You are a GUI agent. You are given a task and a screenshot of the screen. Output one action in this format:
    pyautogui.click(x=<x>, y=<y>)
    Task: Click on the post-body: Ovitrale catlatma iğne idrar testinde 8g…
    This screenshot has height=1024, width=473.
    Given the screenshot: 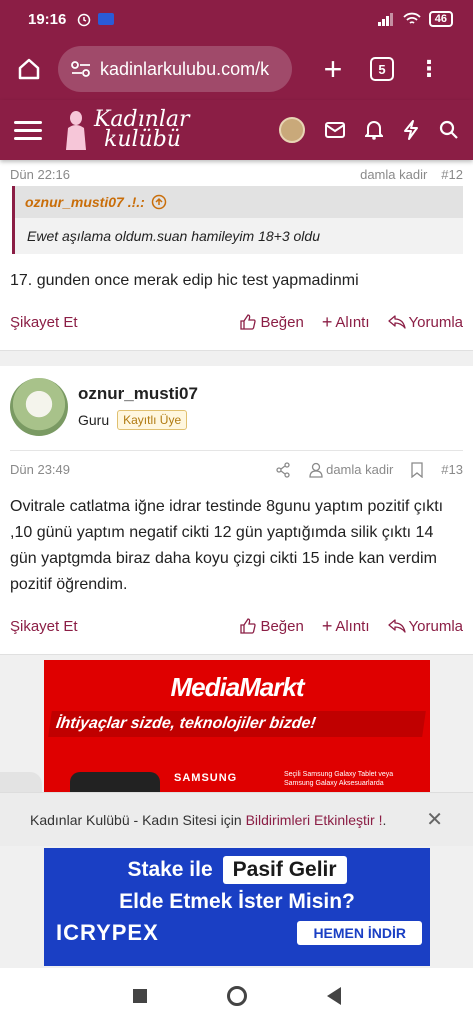 What is the action you would take?
    pyautogui.click(x=227, y=545)
    